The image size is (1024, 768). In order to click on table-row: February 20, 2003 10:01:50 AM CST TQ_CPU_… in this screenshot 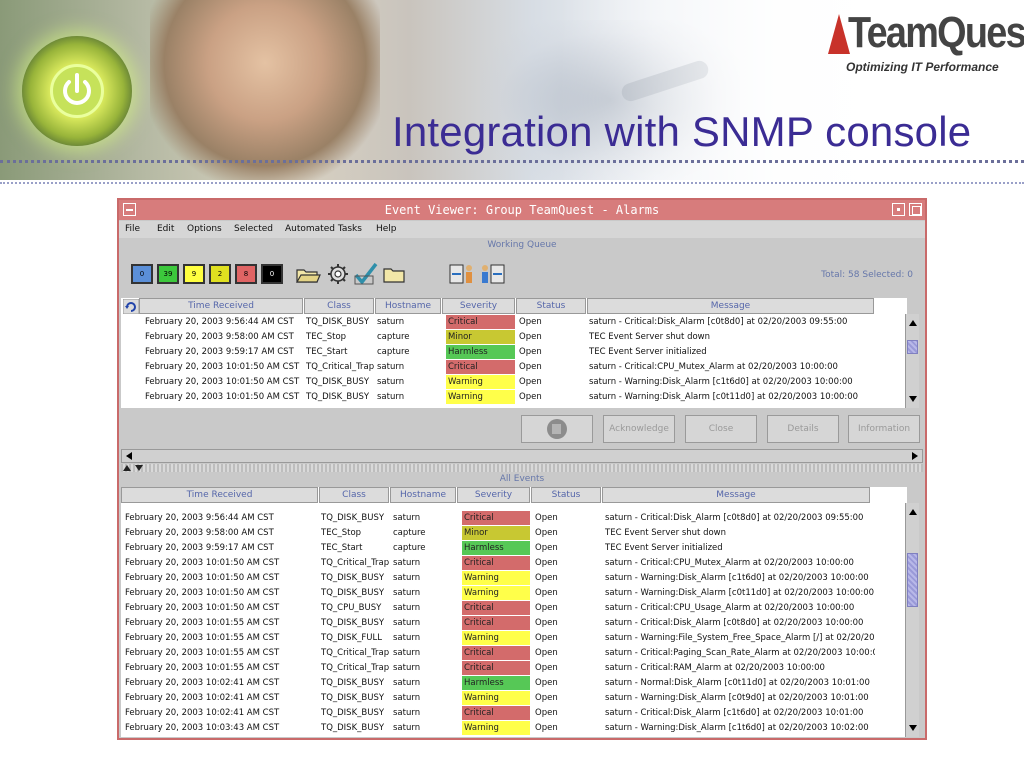, I will do `click(514, 608)`.